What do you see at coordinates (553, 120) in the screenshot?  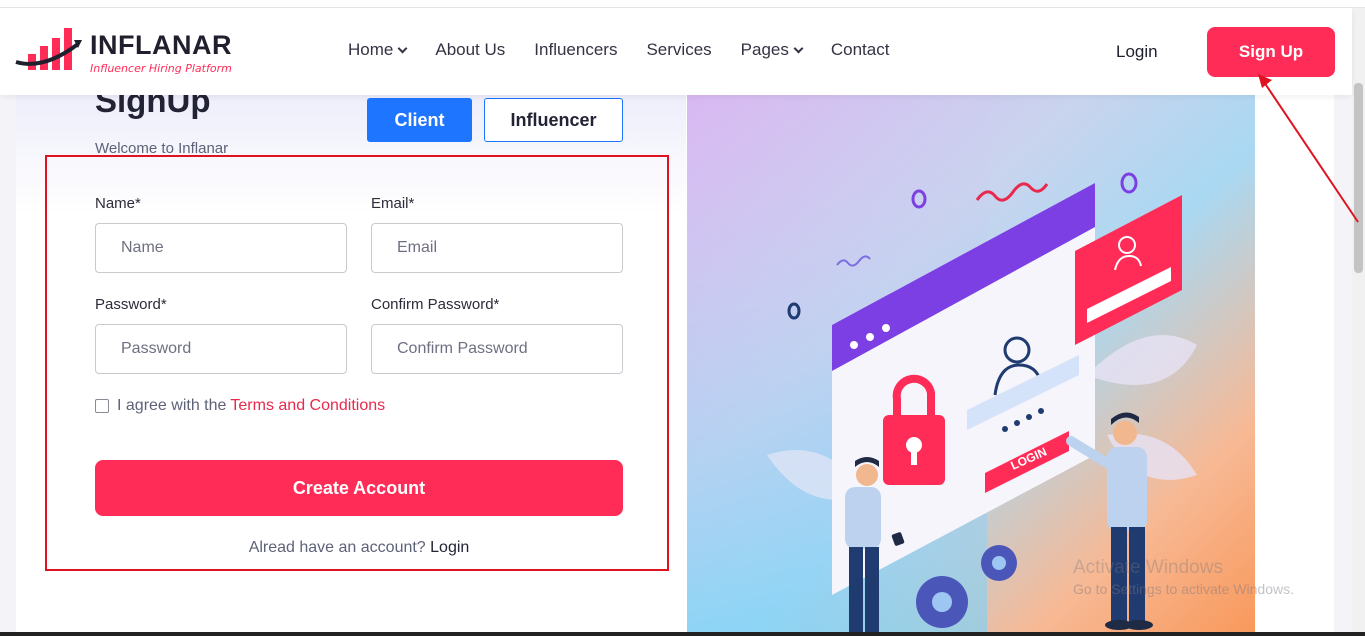 I see `role-influencer-button: Influencer` at bounding box center [553, 120].